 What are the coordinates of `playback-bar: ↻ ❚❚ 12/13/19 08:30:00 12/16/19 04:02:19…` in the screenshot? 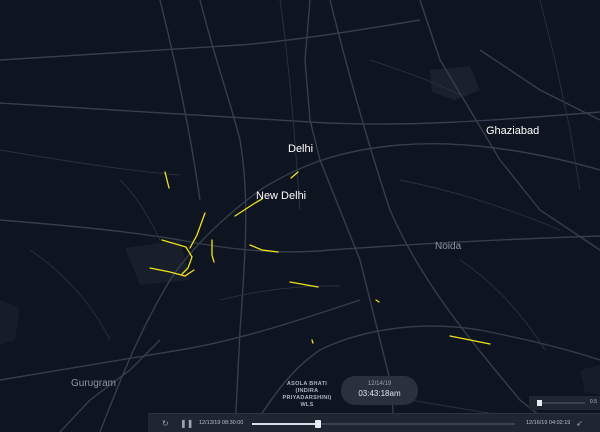 It's located at (374, 422).